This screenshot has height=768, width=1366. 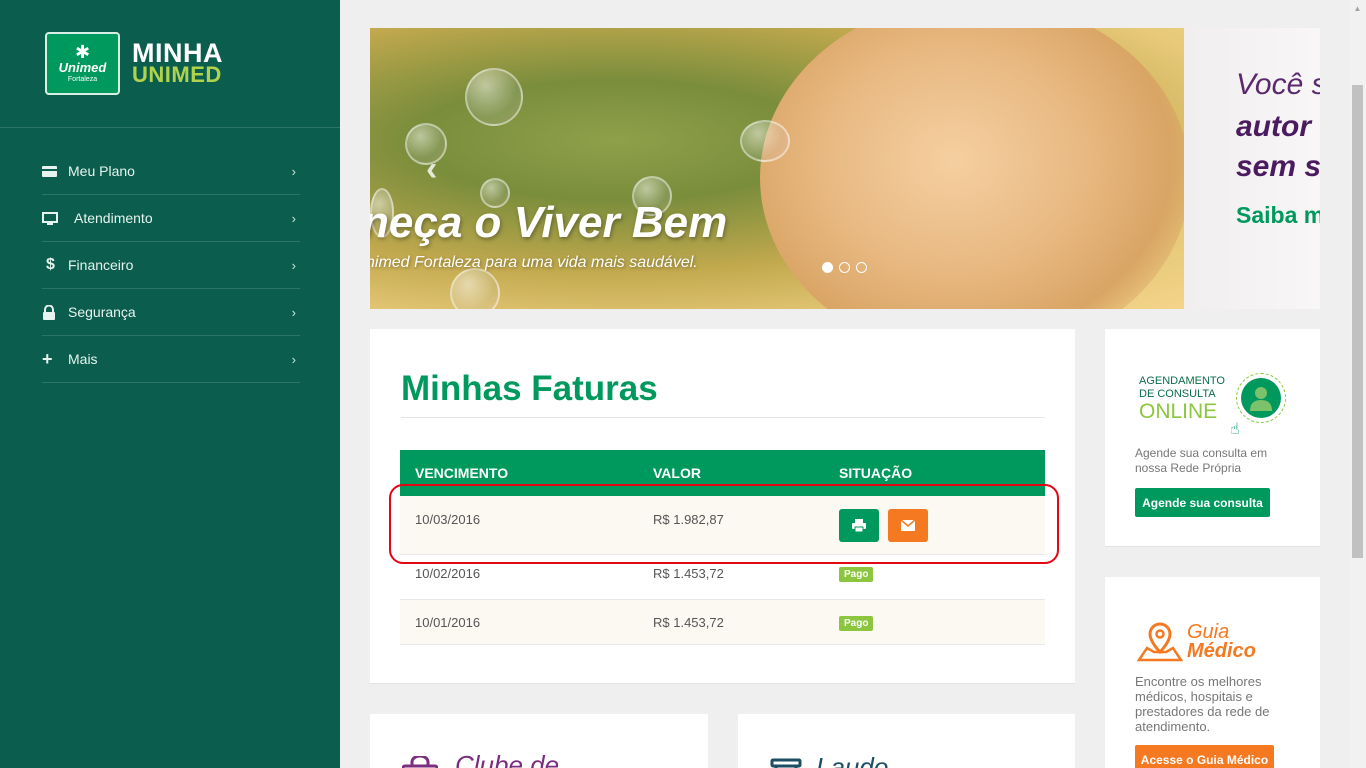 What do you see at coordinates (448, 573) in the screenshot?
I see `invoice-due-date: 10/02/2016` at bounding box center [448, 573].